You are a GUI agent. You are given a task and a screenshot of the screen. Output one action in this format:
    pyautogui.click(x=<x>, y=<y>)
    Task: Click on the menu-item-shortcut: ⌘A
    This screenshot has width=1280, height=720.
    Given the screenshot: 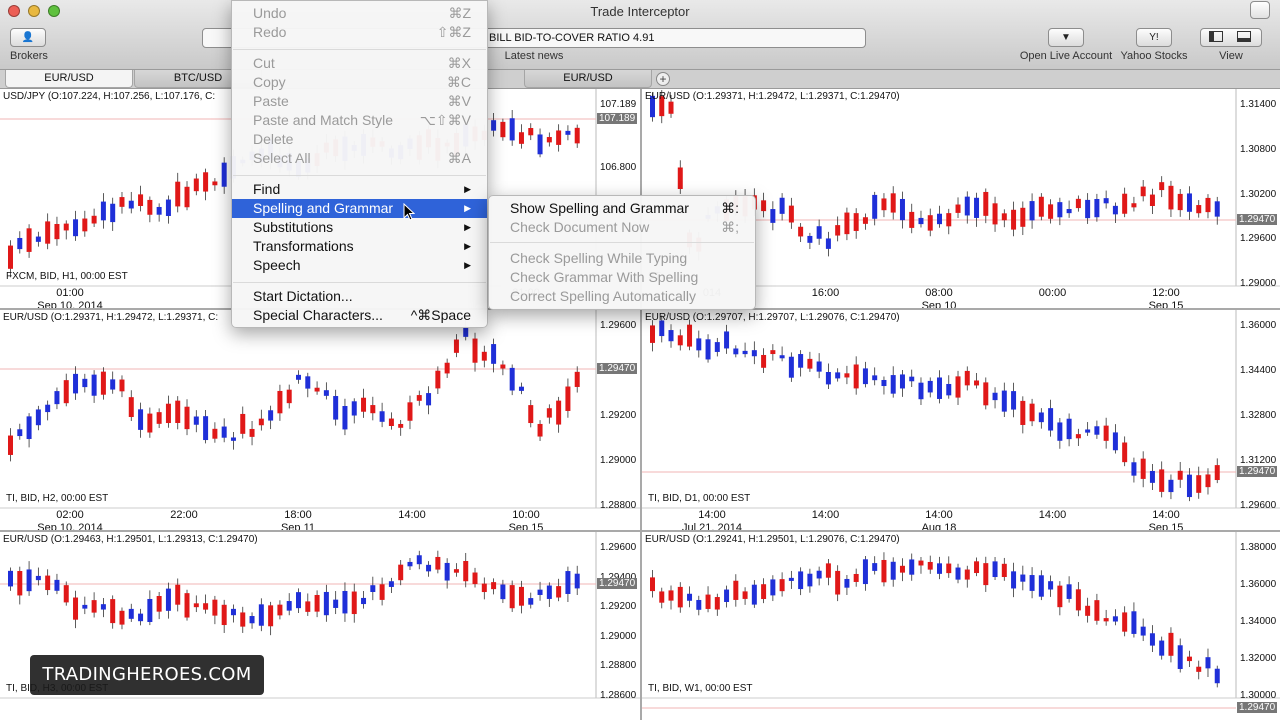 What is the action you would take?
    pyautogui.click(x=459, y=158)
    